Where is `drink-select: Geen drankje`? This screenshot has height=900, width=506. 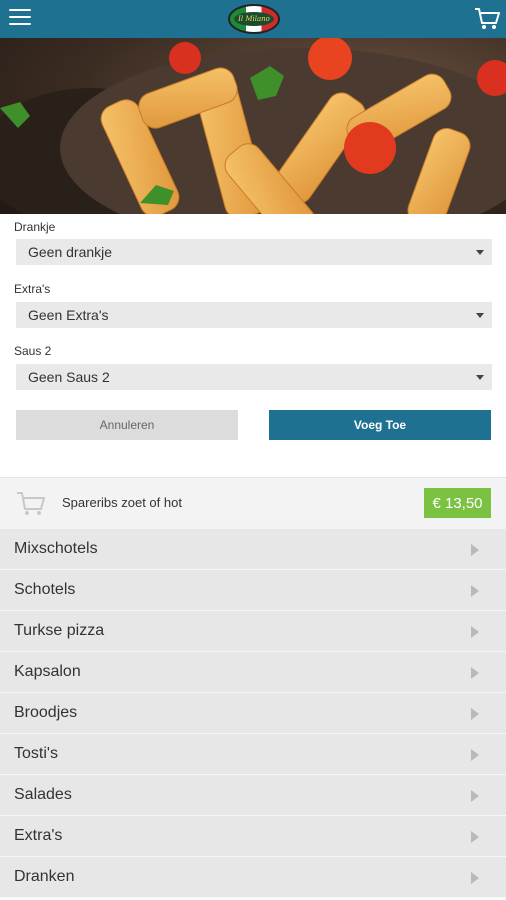 drink-select: Geen drankje is located at coordinates (254, 252).